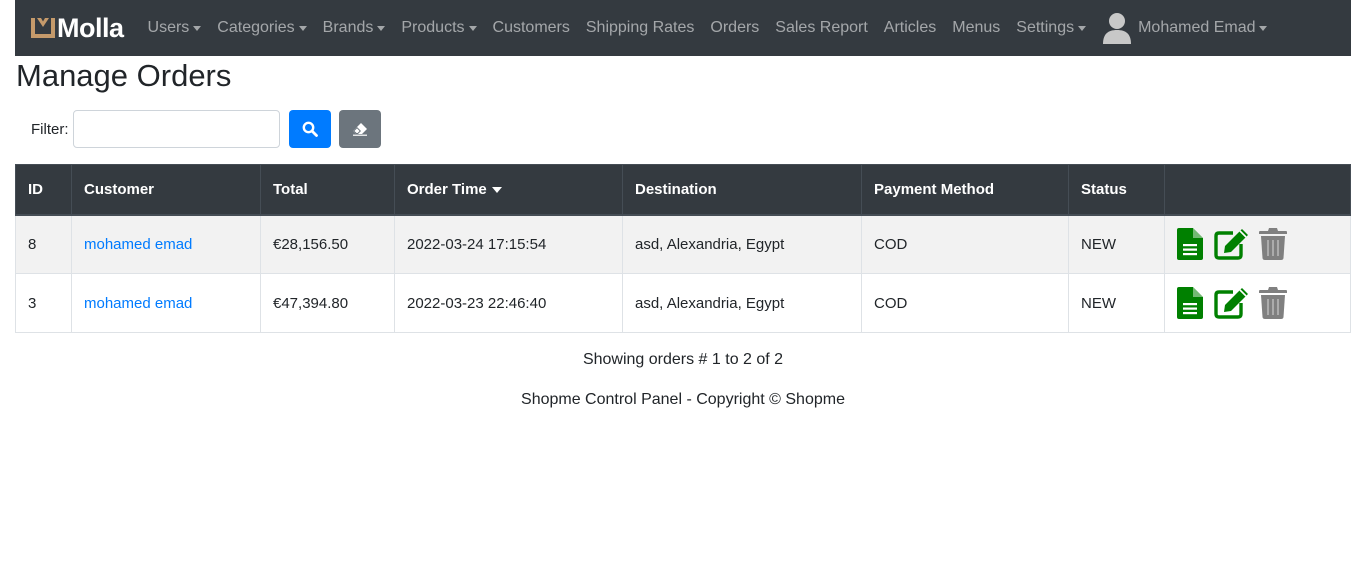 The width and height of the screenshot is (1366, 568). Describe the element at coordinates (447, 189) in the screenshot. I see `column-header-order-time-label: Order Time` at that location.